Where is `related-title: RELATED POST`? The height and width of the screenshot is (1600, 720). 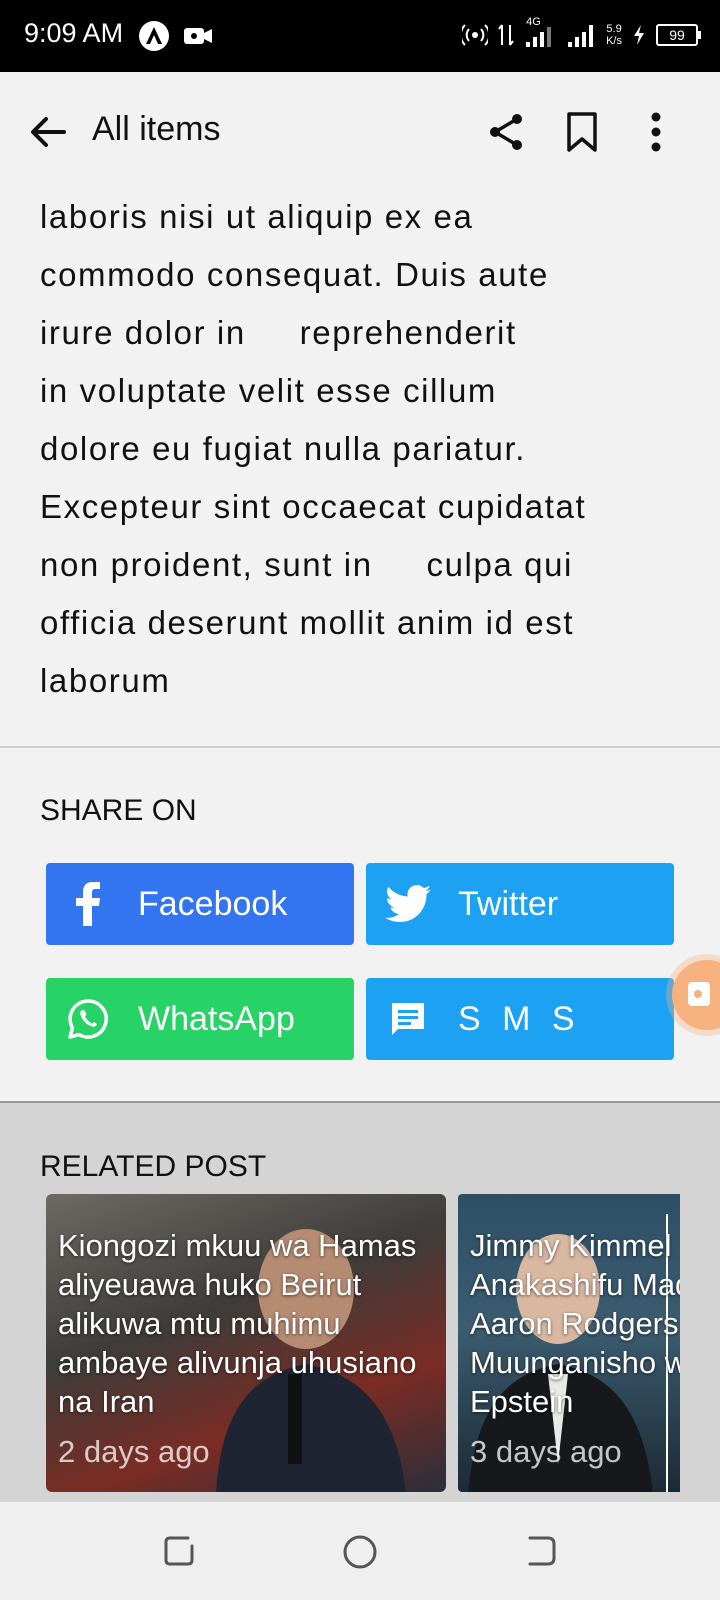 related-title: RELATED POST is located at coordinates (153, 1166).